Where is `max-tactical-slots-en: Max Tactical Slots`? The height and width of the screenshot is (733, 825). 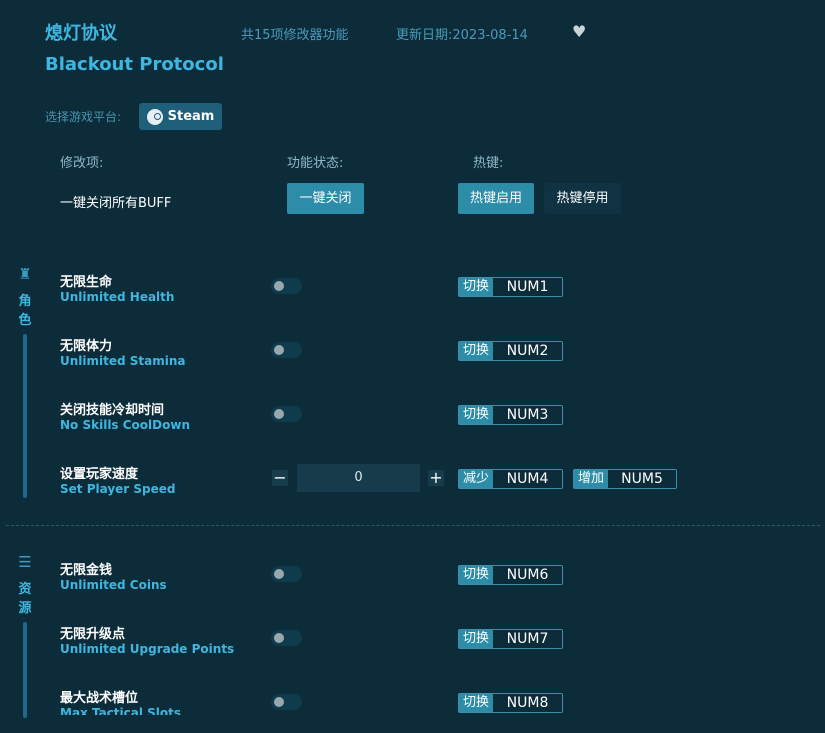 max-tactical-slots-en: Max Tactical Slots is located at coordinates (120, 710).